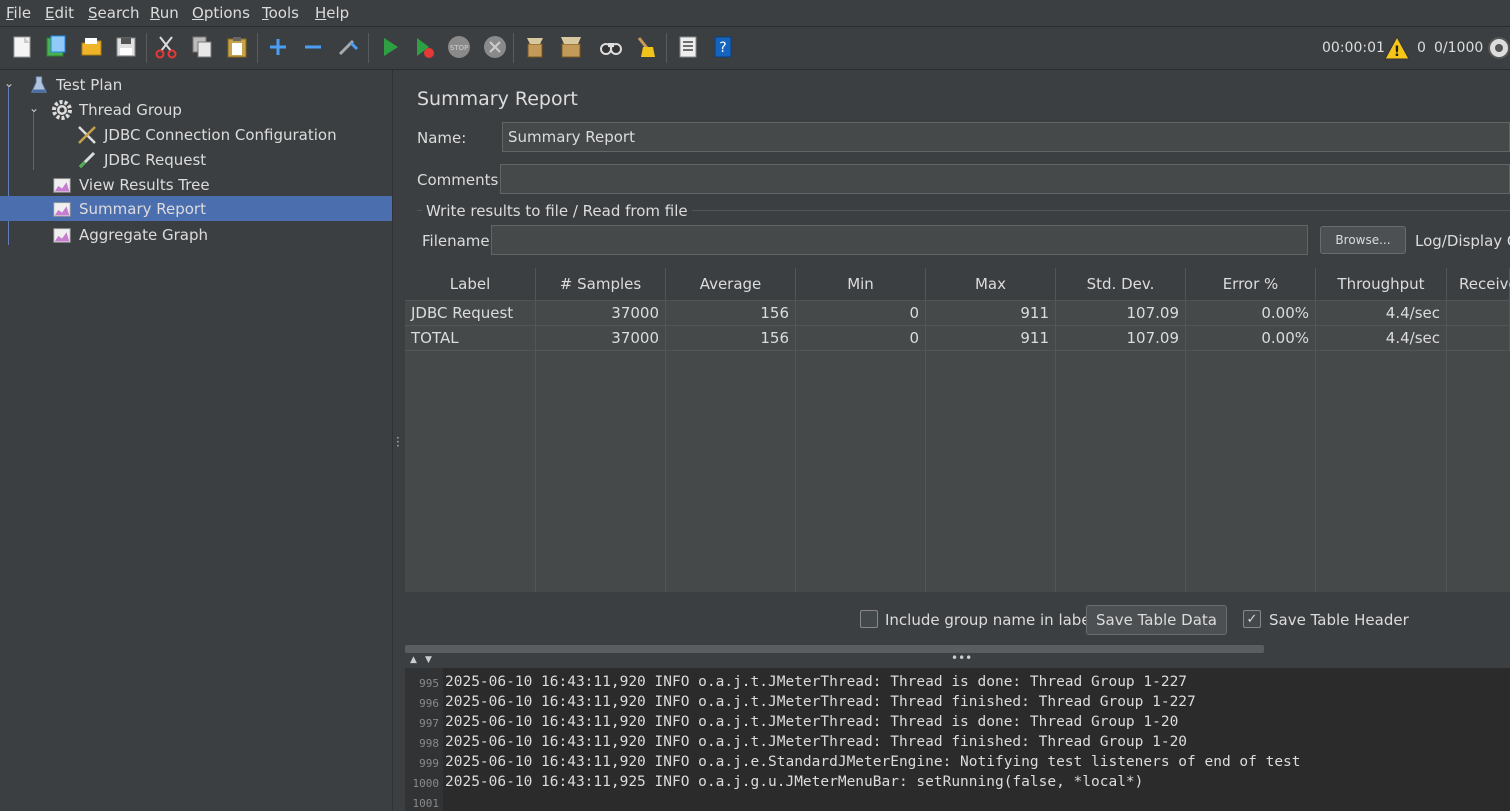  What do you see at coordinates (688, 47) in the screenshot?
I see `function-helper-icon` at bounding box center [688, 47].